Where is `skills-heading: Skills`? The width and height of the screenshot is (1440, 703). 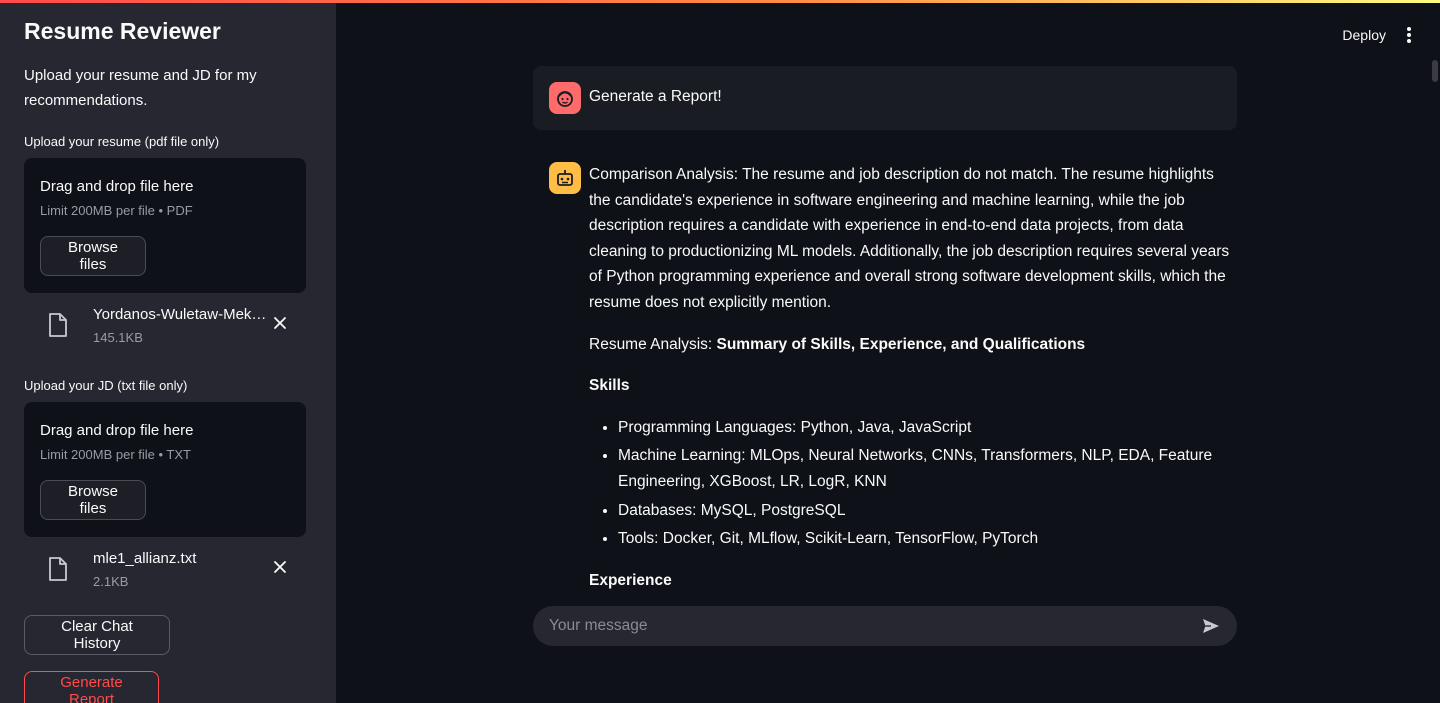 skills-heading: Skills is located at coordinates (609, 386).